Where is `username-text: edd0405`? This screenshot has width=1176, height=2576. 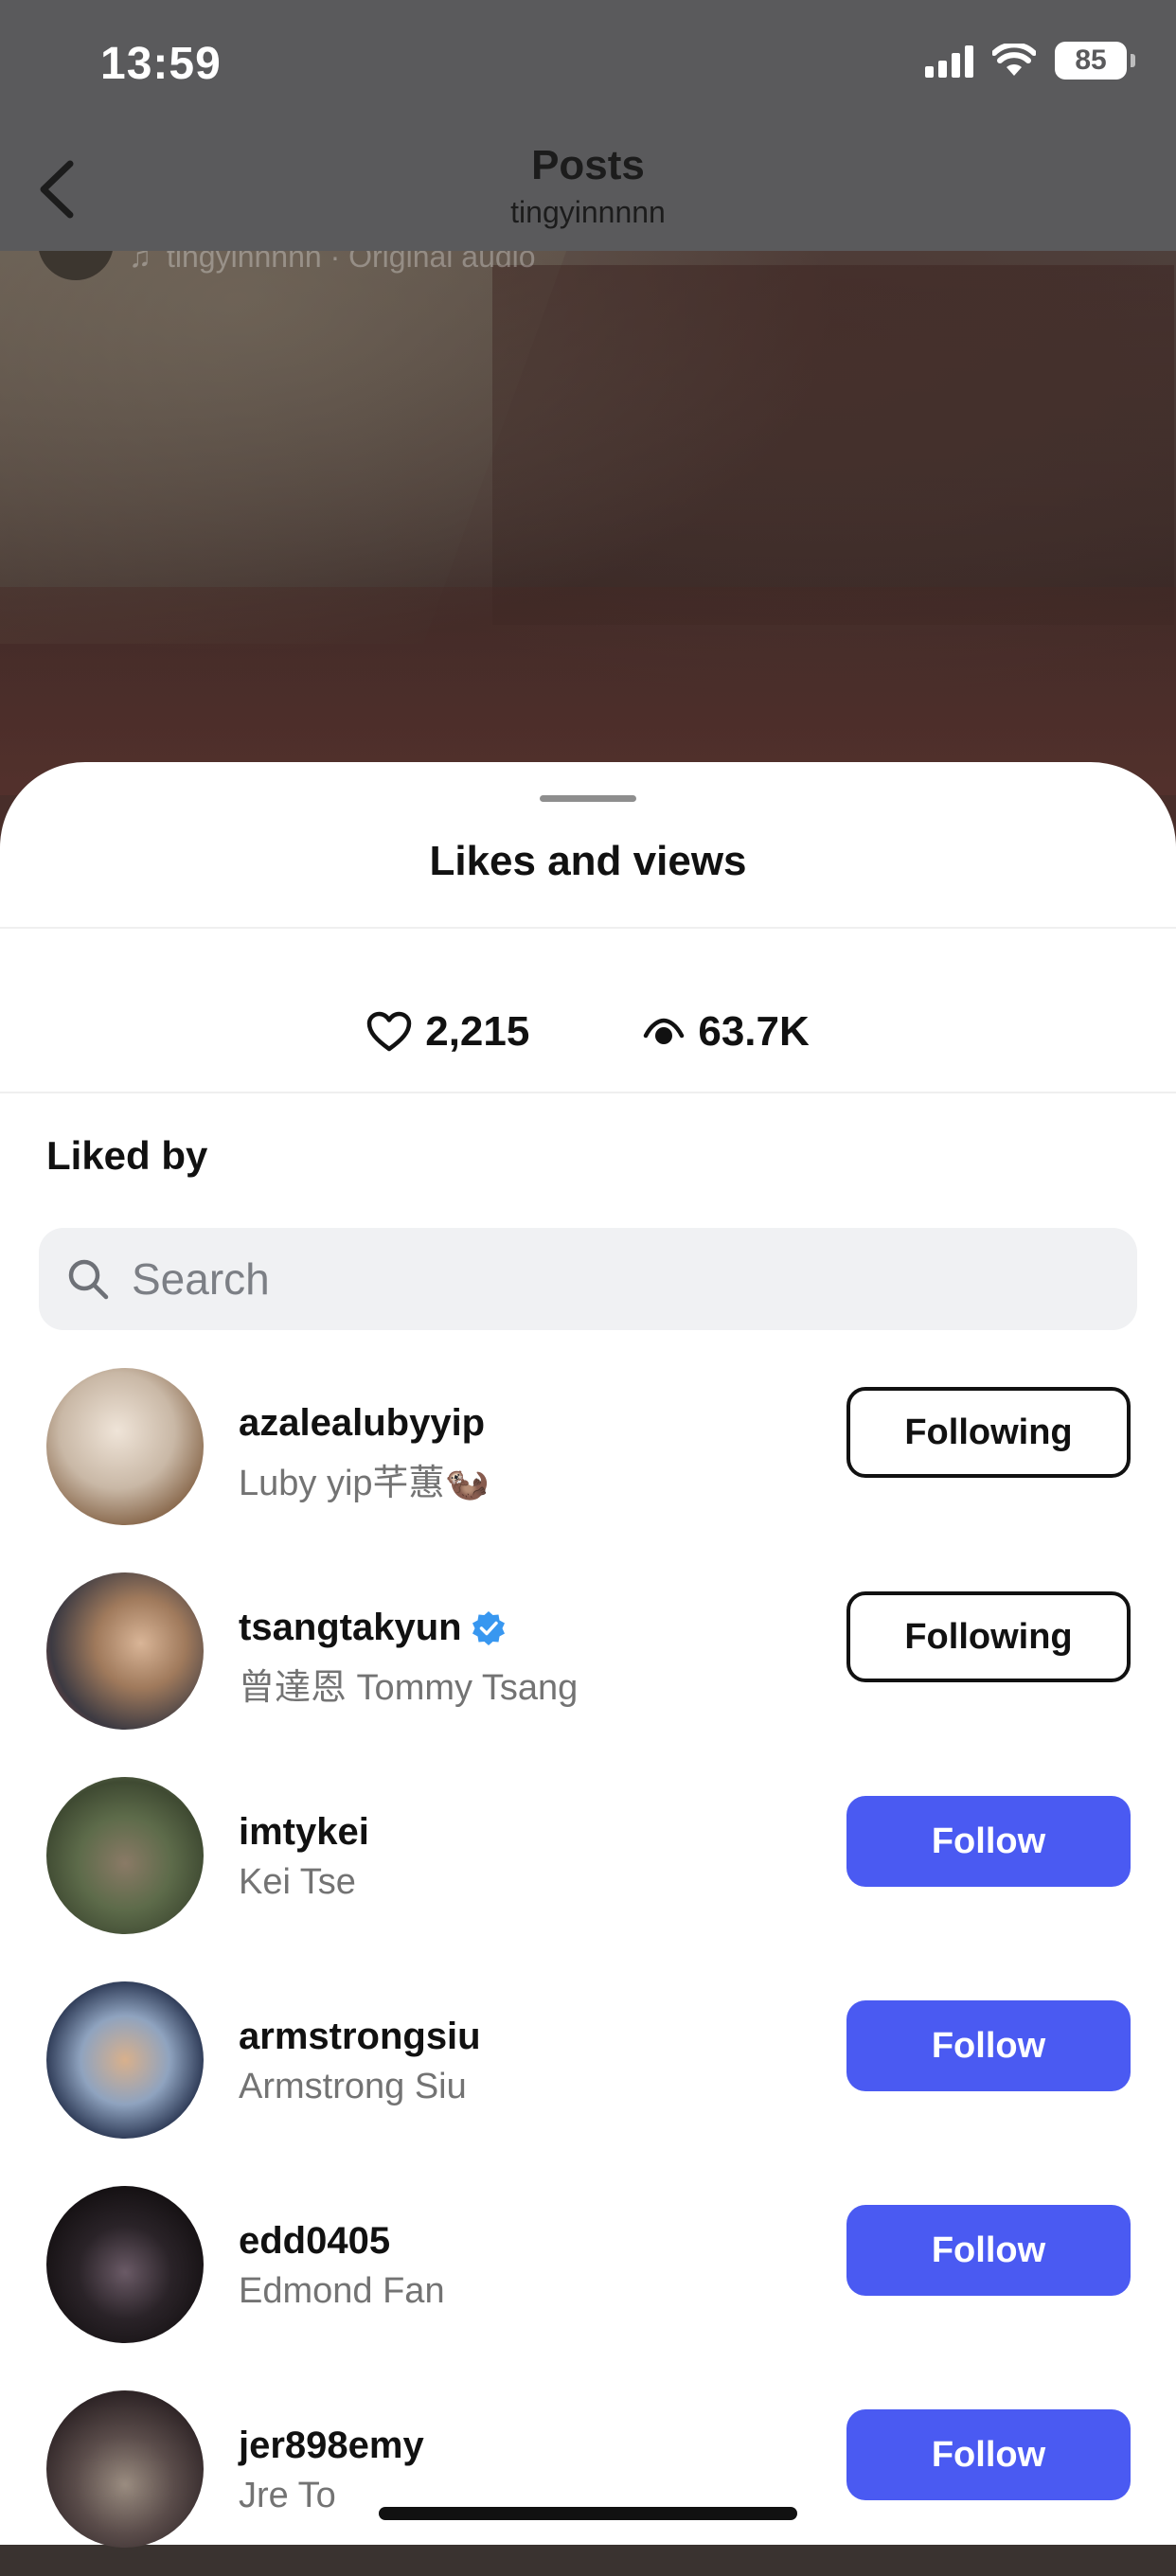
username-text: edd0405 is located at coordinates (315, 2241).